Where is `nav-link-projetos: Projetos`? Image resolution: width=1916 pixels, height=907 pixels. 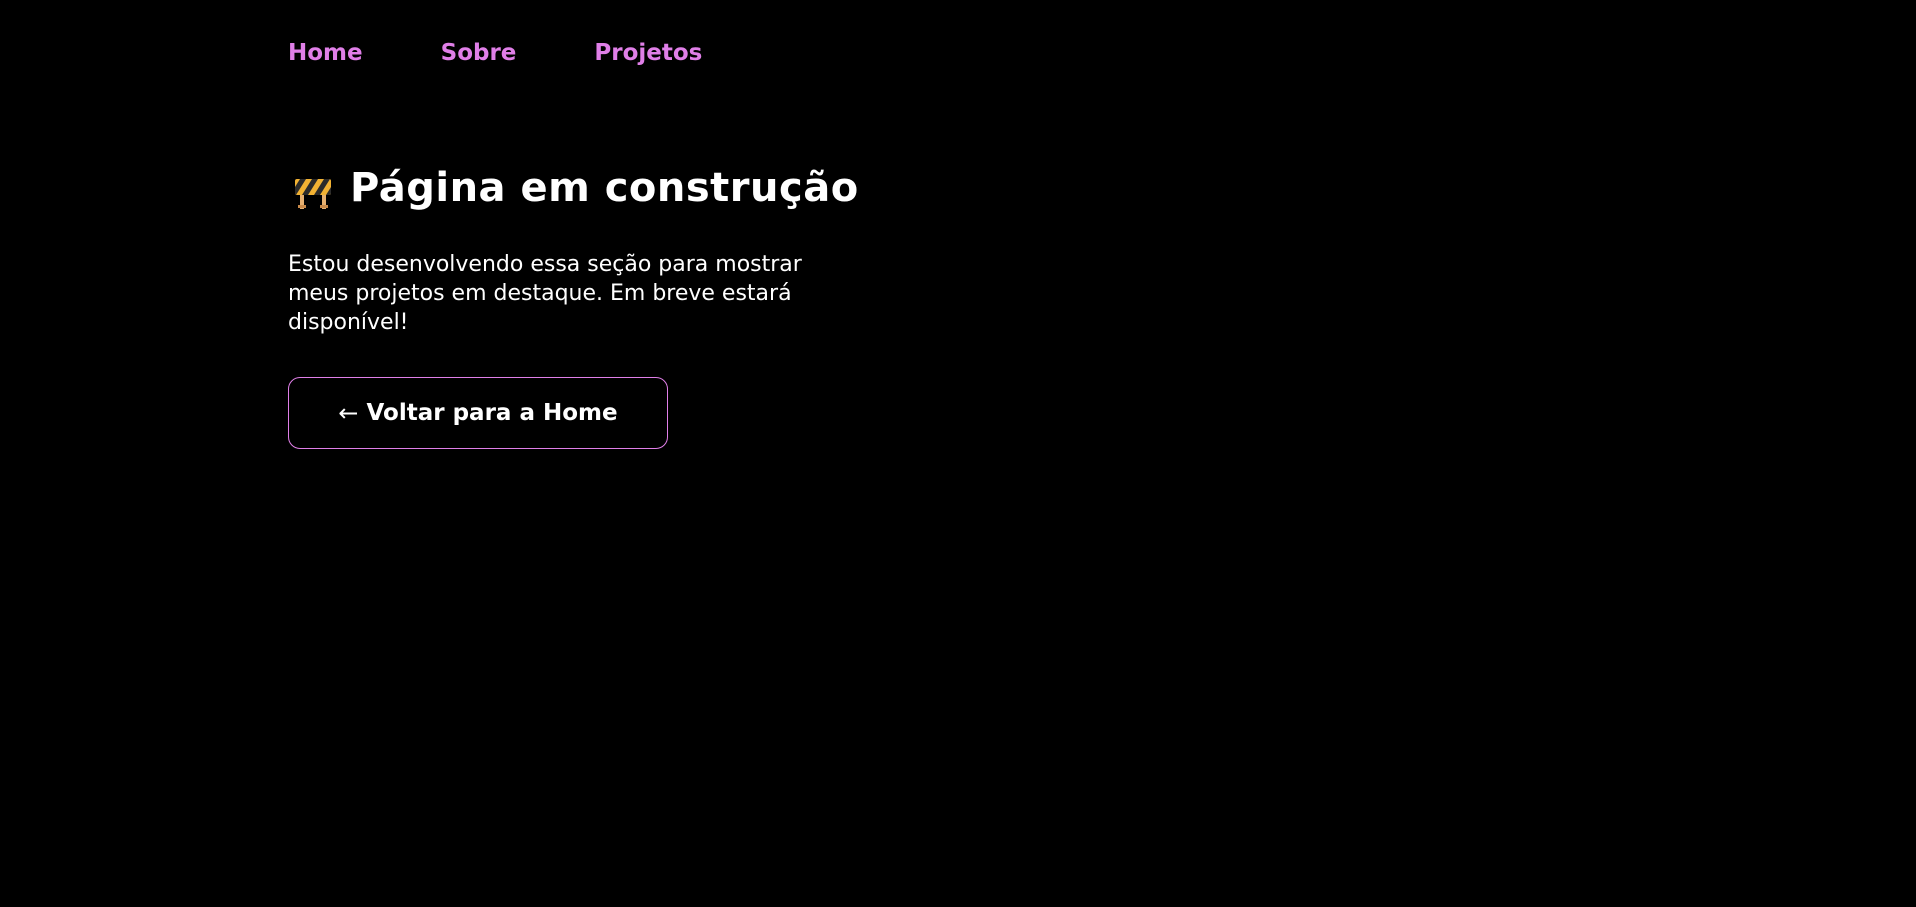
nav-link-projetos: Projetos is located at coordinates (648, 53).